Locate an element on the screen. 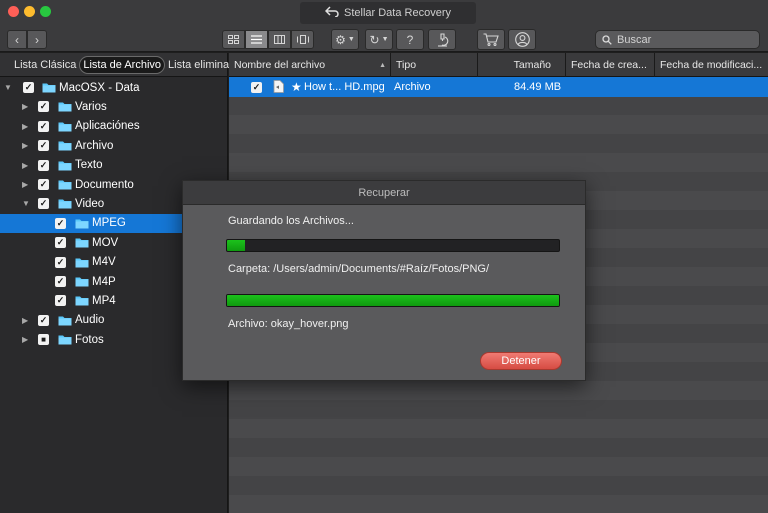 This screenshot has height=513, width=768. tree-item: ▶ ✓ Aplicaciónes is located at coordinates (113, 126).